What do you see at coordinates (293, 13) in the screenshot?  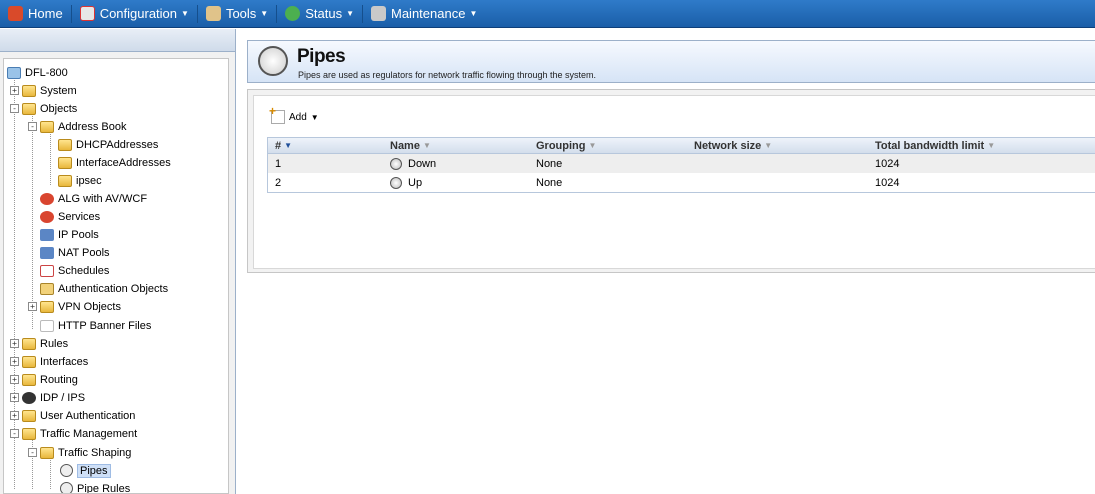 I see `status-icon` at bounding box center [293, 13].